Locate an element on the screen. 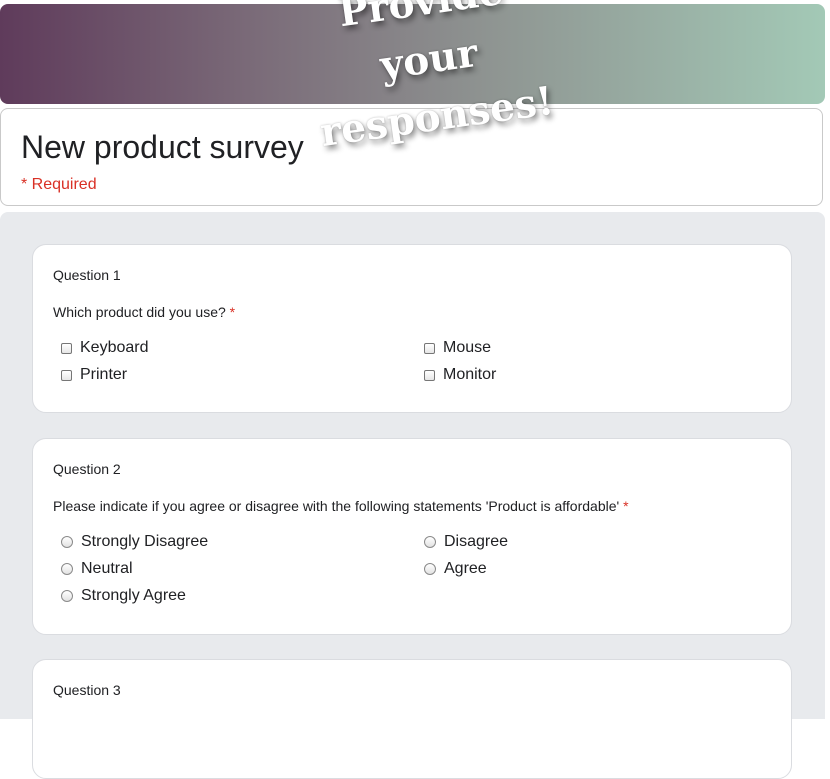 The height and width of the screenshot is (779, 830). option-neutral: Neutral is located at coordinates (97, 569).